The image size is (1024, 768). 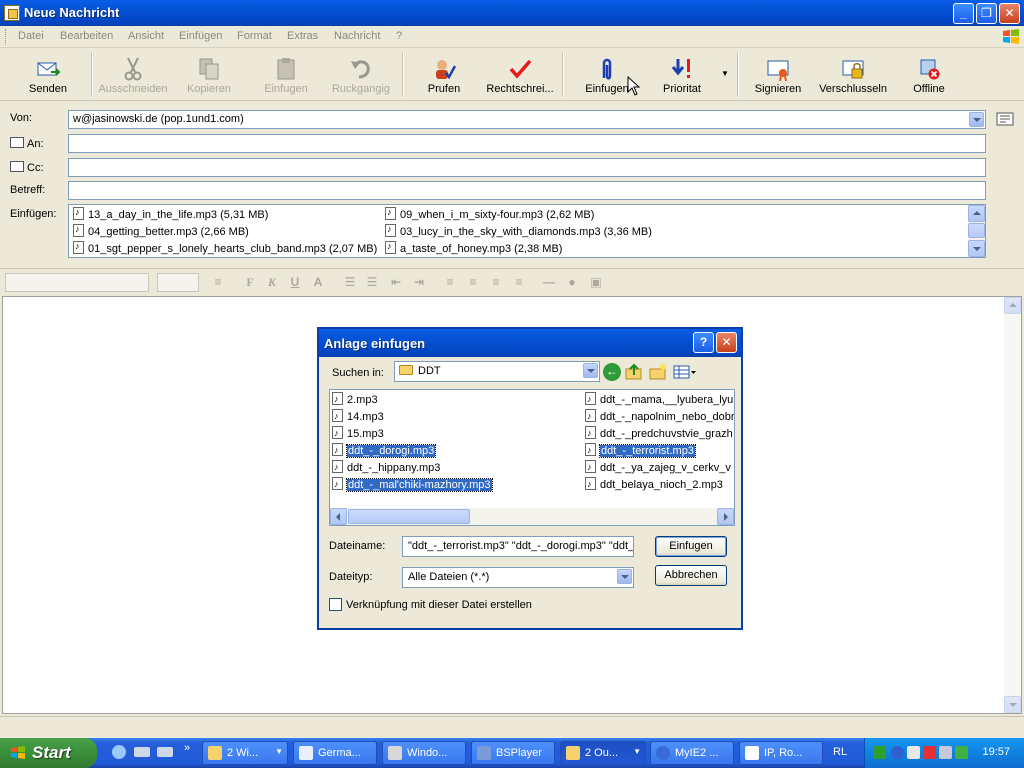 What do you see at coordinates (496, 282) in the screenshot?
I see `align-right-icon: ≡` at bounding box center [496, 282].